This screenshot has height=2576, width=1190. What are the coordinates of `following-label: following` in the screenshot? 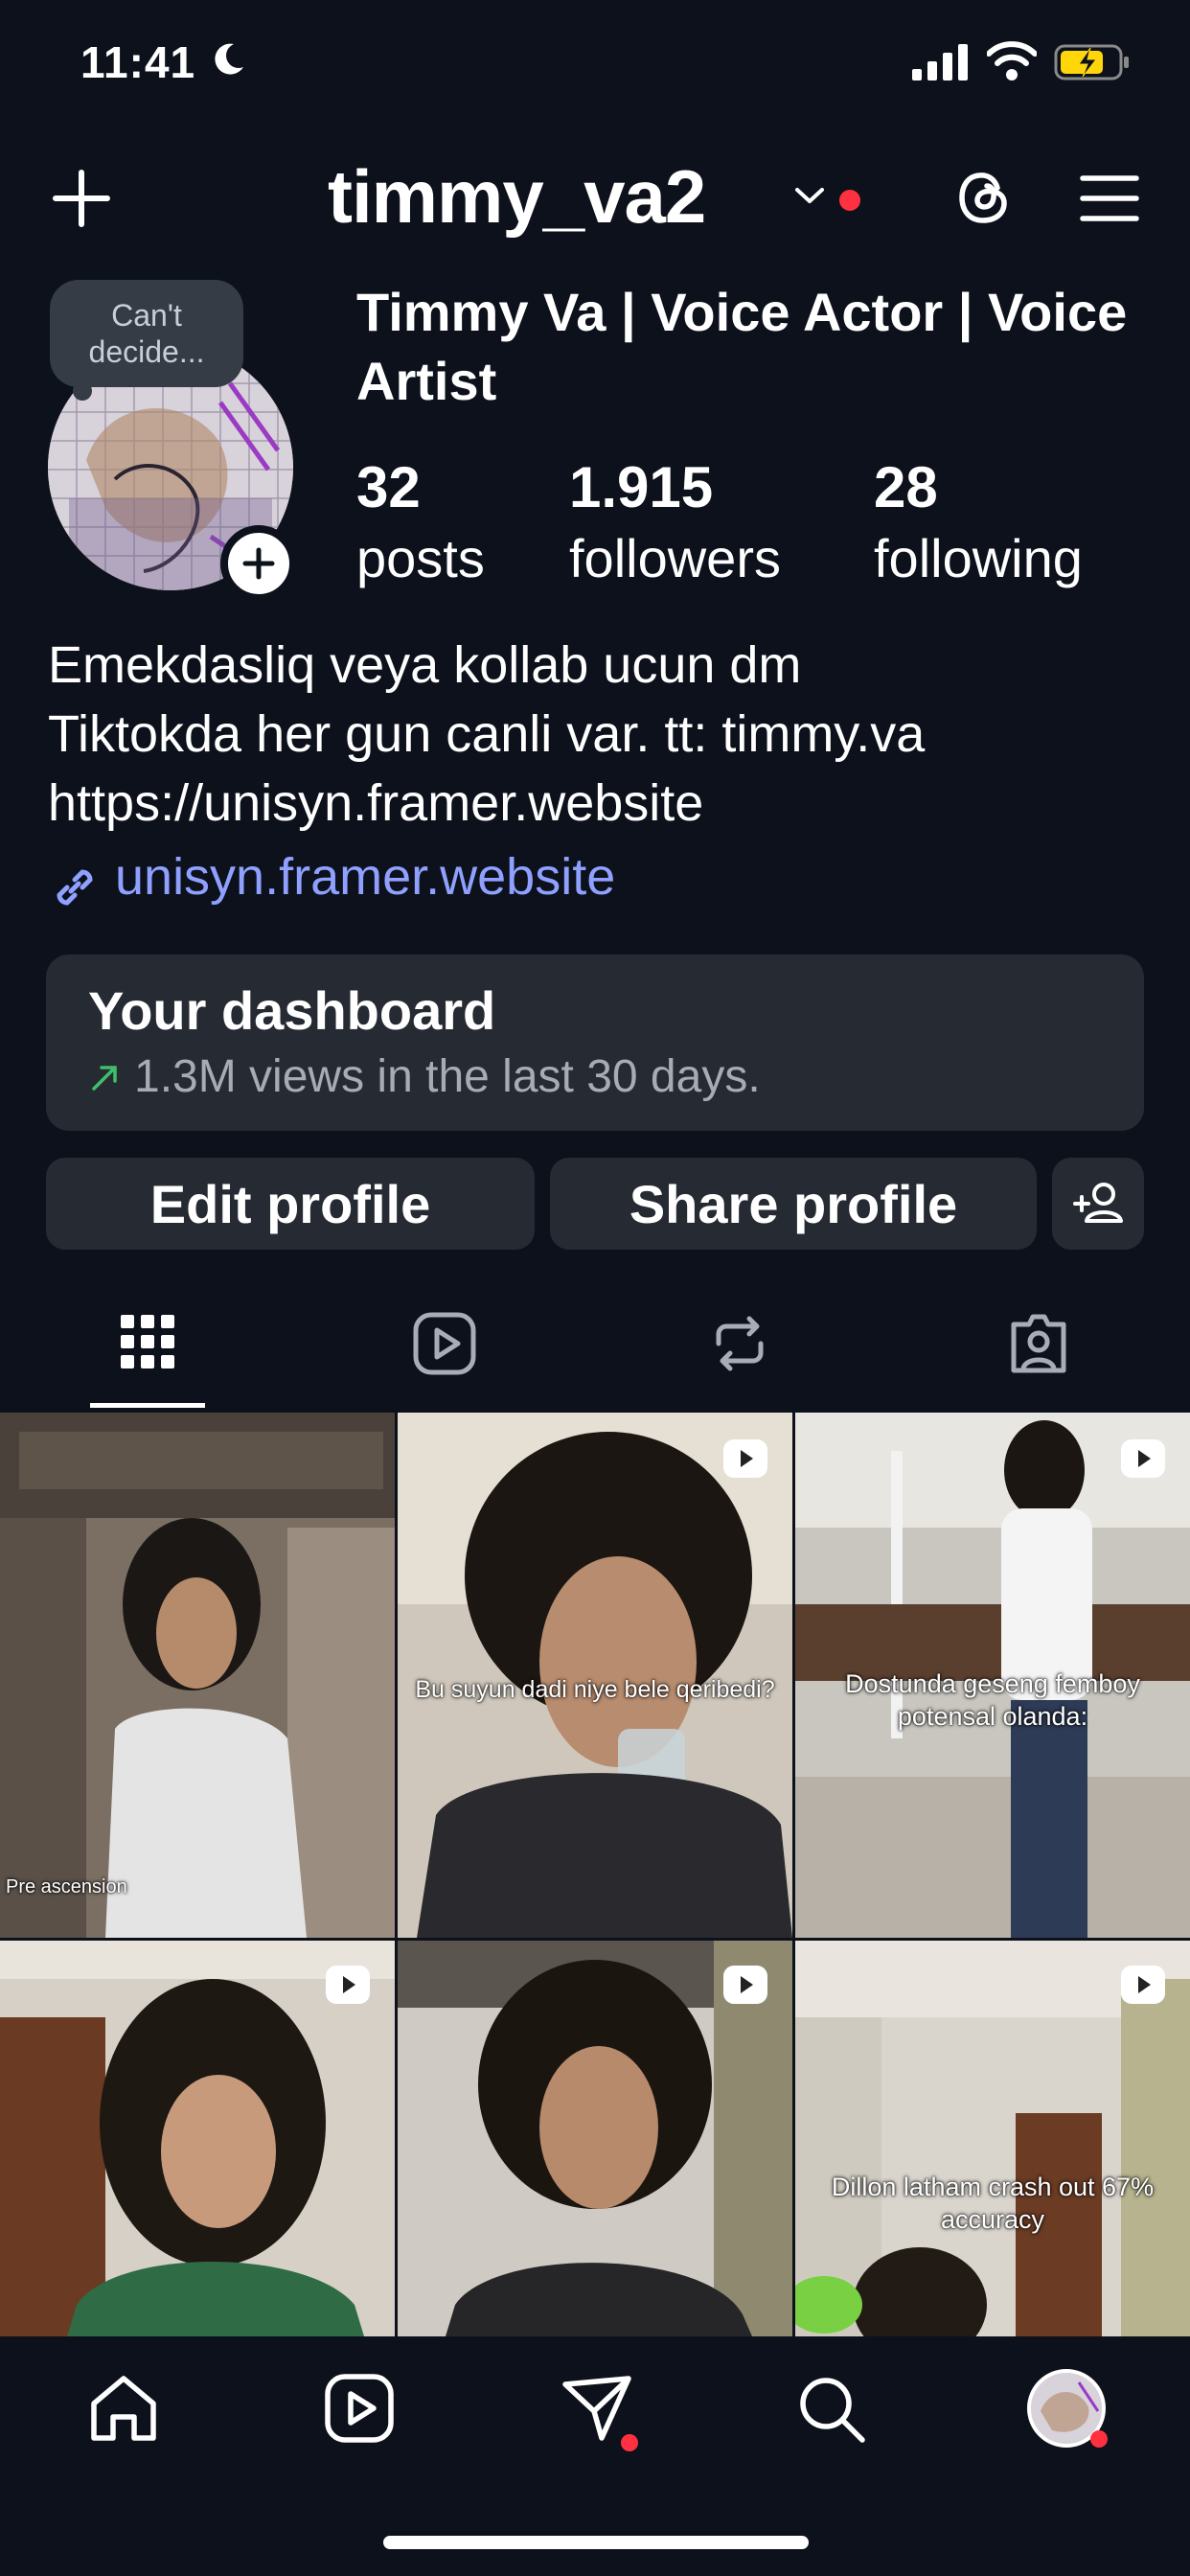 It's located at (979, 558).